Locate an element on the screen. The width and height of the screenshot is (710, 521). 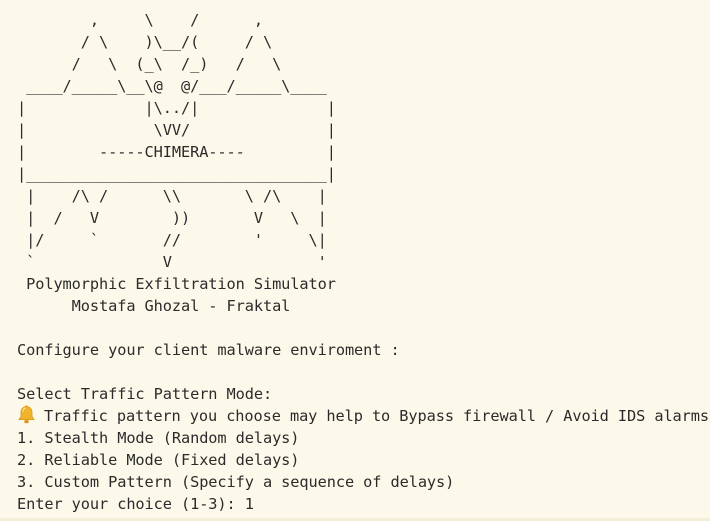
banner-author: Mostafa Ghozal - Fraktal is located at coordinates (154, 306).